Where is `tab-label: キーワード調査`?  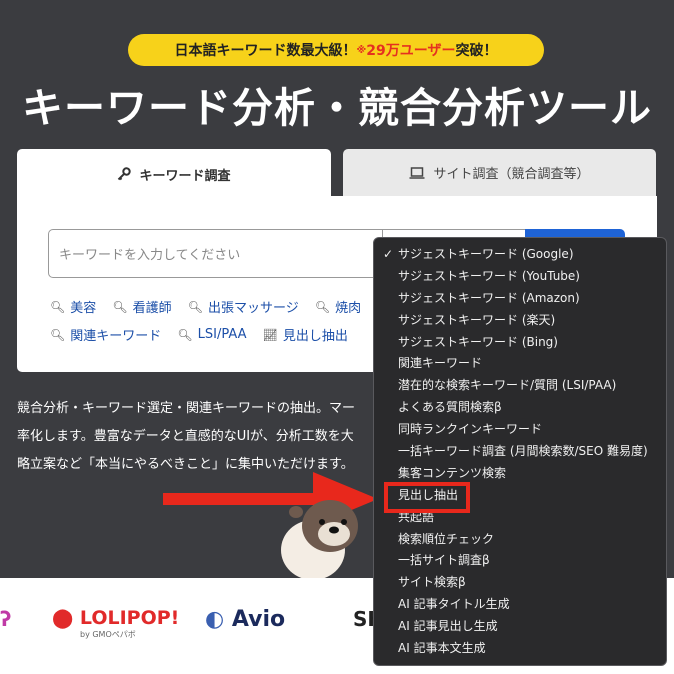
tab-label: キーワード調査 is located at coordinates (185, 176).